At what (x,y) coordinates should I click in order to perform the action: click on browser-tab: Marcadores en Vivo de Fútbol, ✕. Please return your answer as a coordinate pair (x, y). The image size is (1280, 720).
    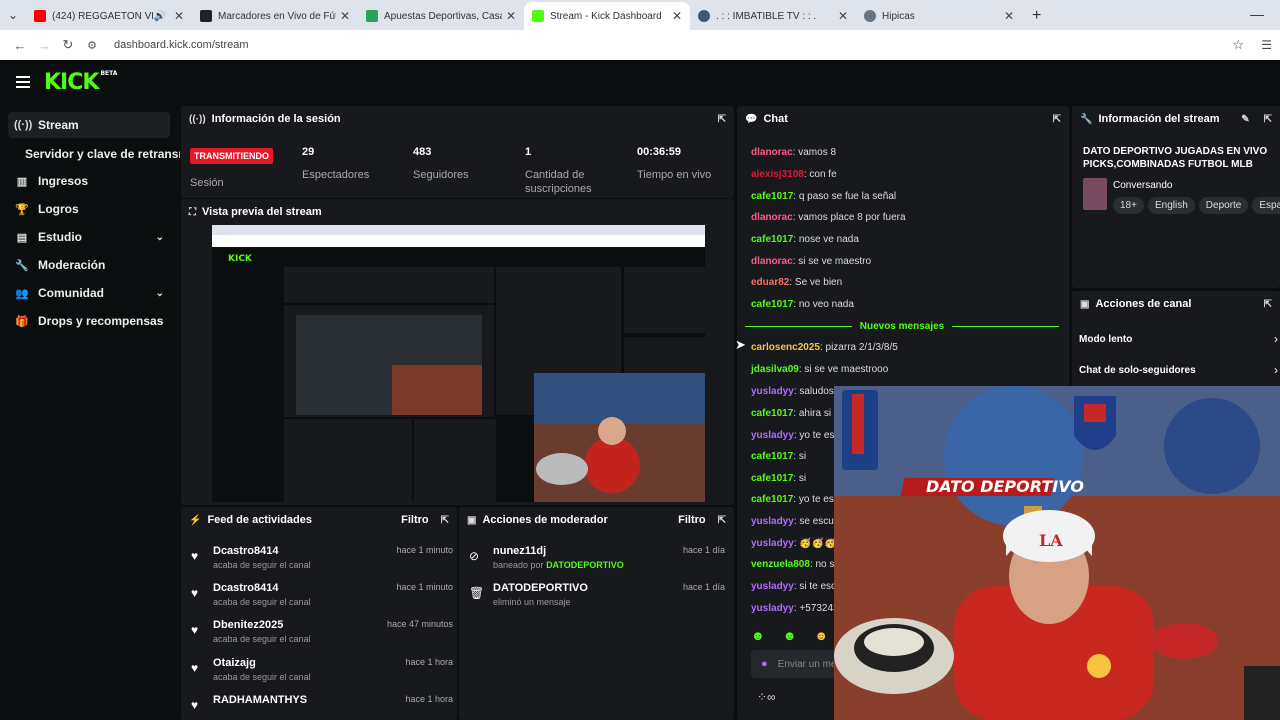
    Looking at the image, I should click on (275, 16).